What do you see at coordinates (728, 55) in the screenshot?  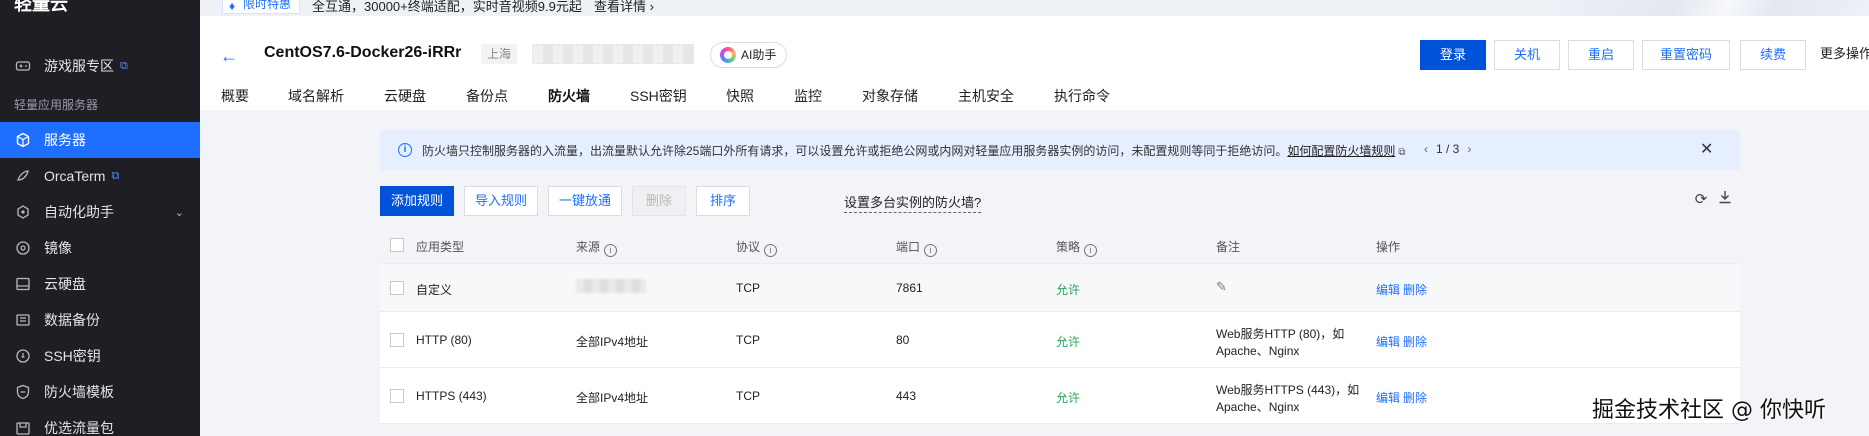 I see `ai-sparkle-icon` at bounding box center [728, 55].